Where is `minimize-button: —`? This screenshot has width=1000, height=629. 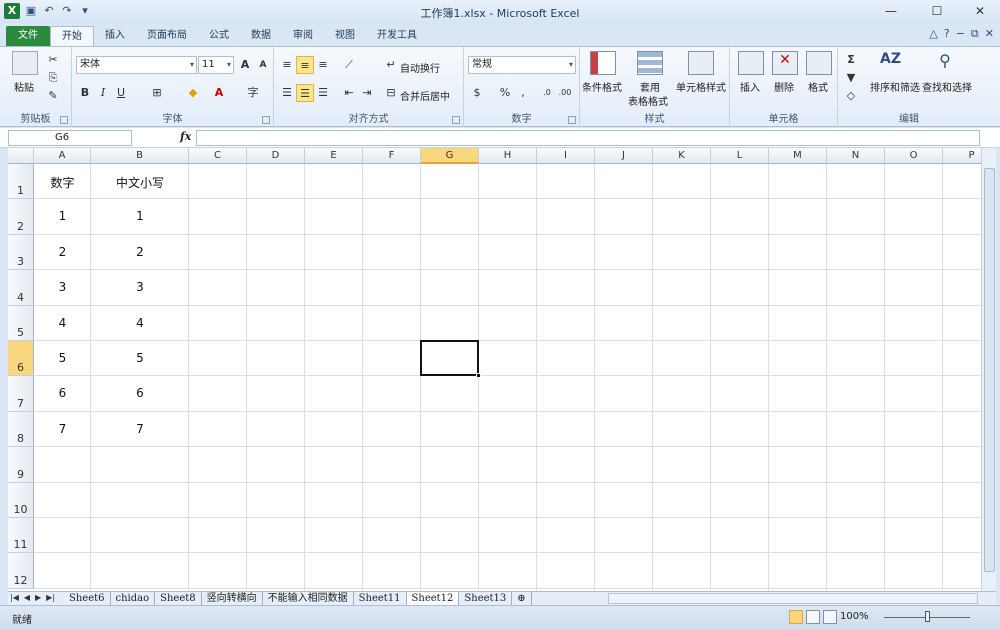
minimize-button: — is located at coordinates (891, 11).